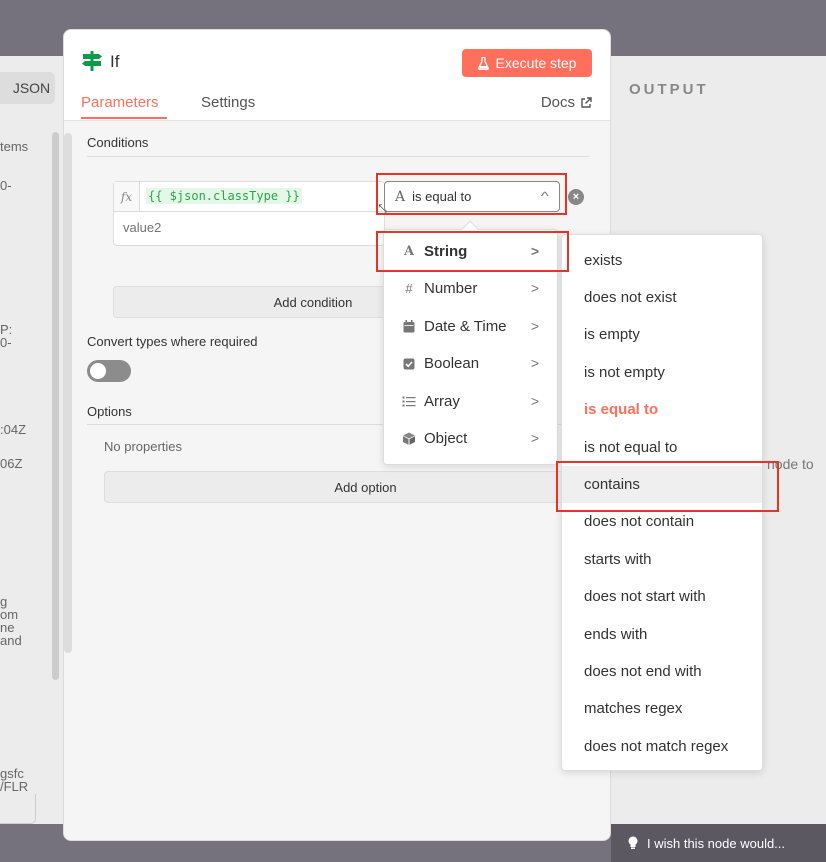  What do you see at coordinates (143, 446) in the screenshot?
I see `no-properties-text: No properties` at bounding box center [143, 446].